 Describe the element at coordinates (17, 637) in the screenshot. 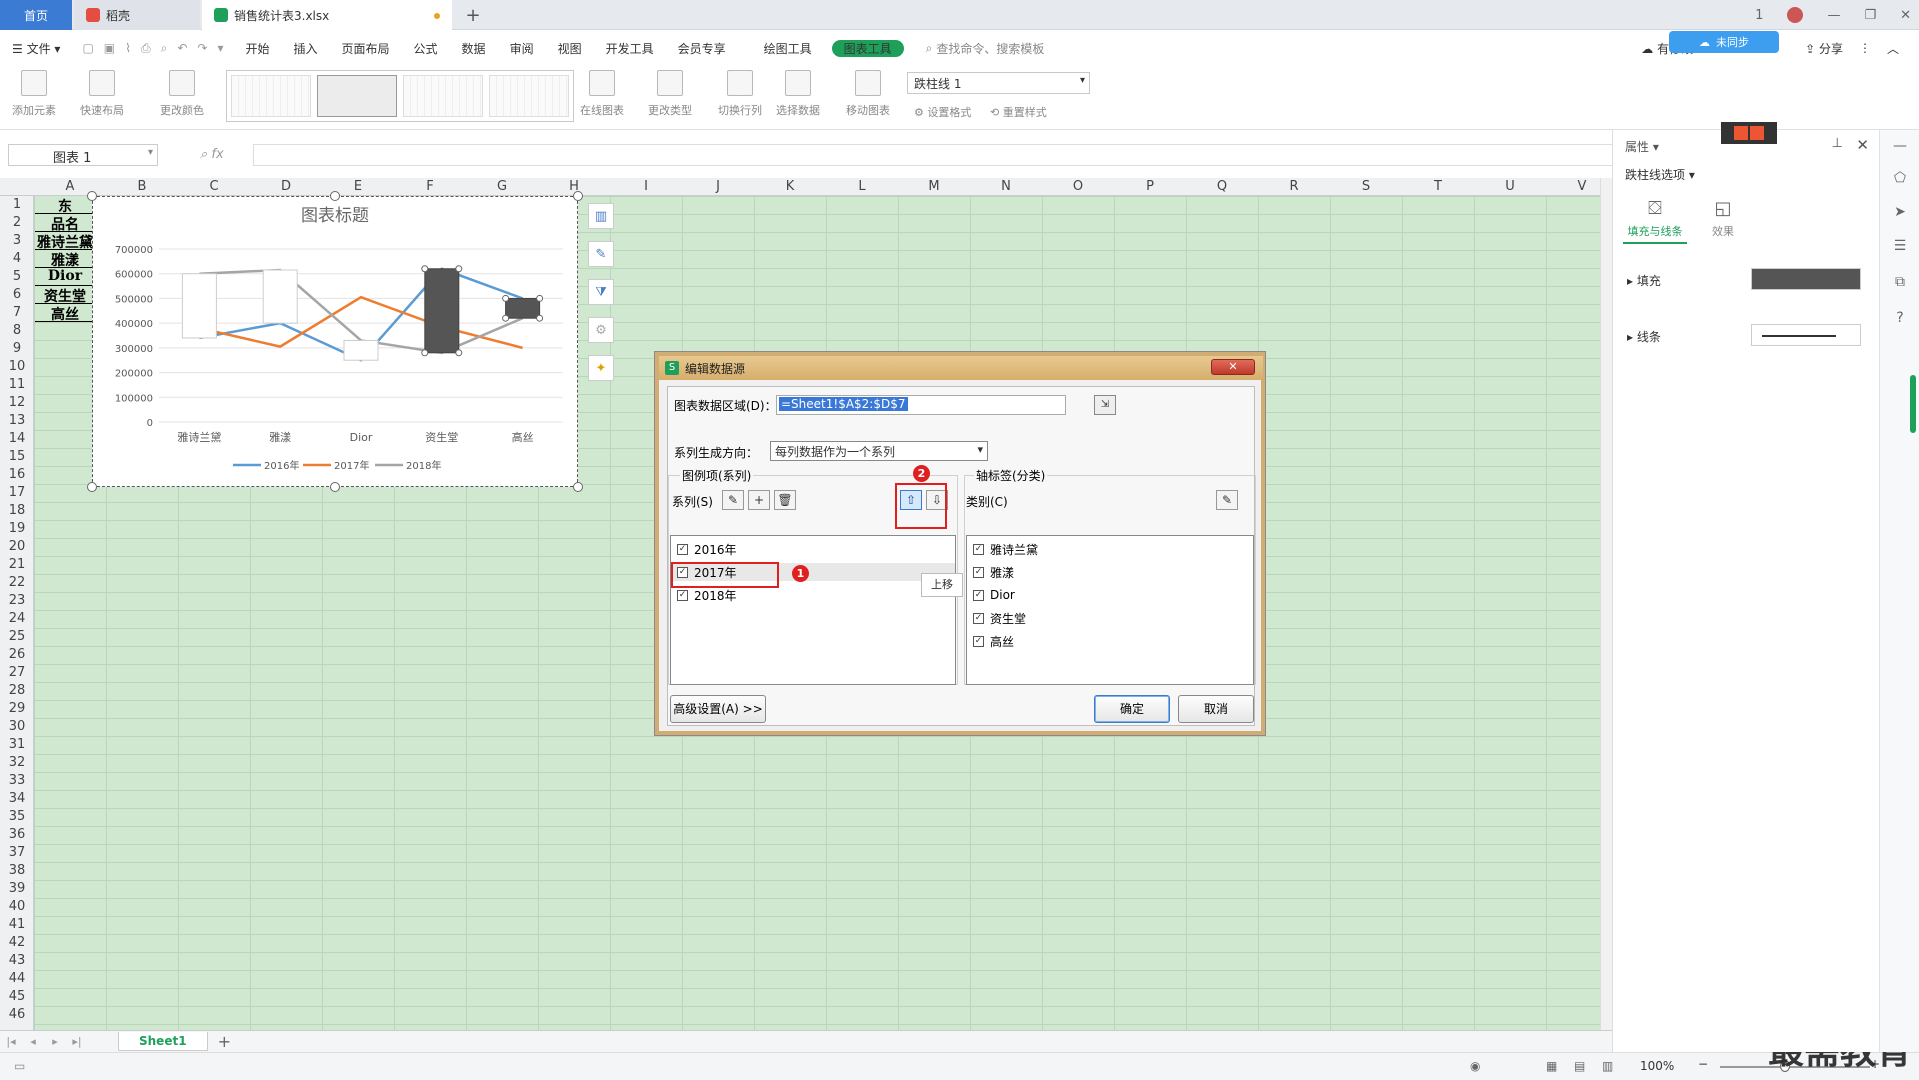

I see `row-header: 25` at that location.